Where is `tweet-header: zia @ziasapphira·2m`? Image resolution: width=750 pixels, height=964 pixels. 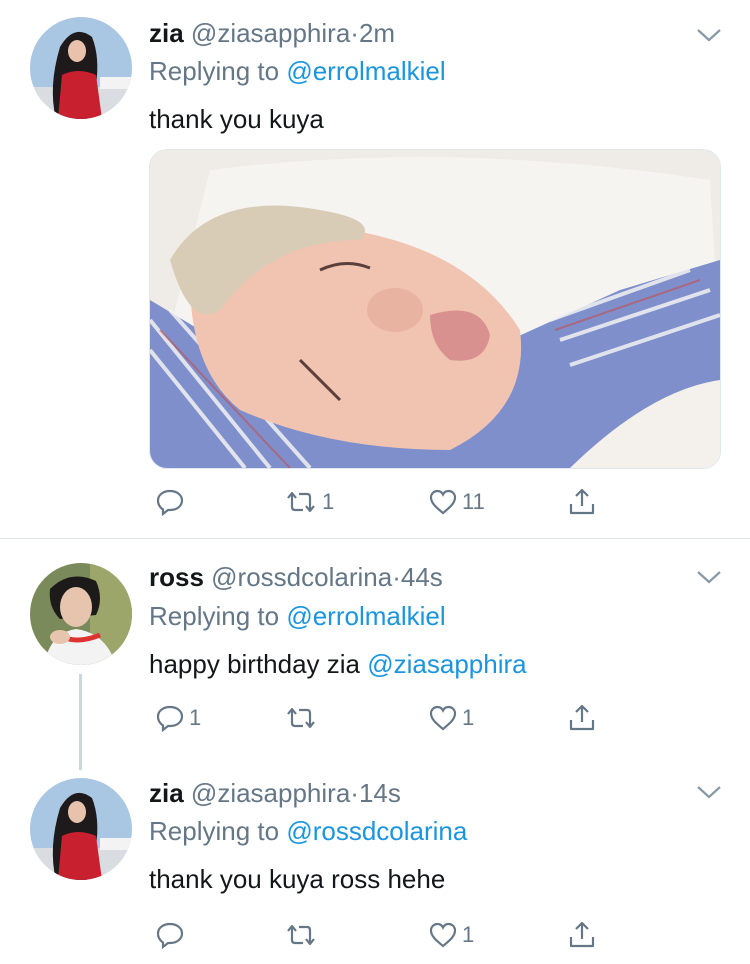 tweet-header: zia @ziasapphira·2m is located at coordinates (272, 33).